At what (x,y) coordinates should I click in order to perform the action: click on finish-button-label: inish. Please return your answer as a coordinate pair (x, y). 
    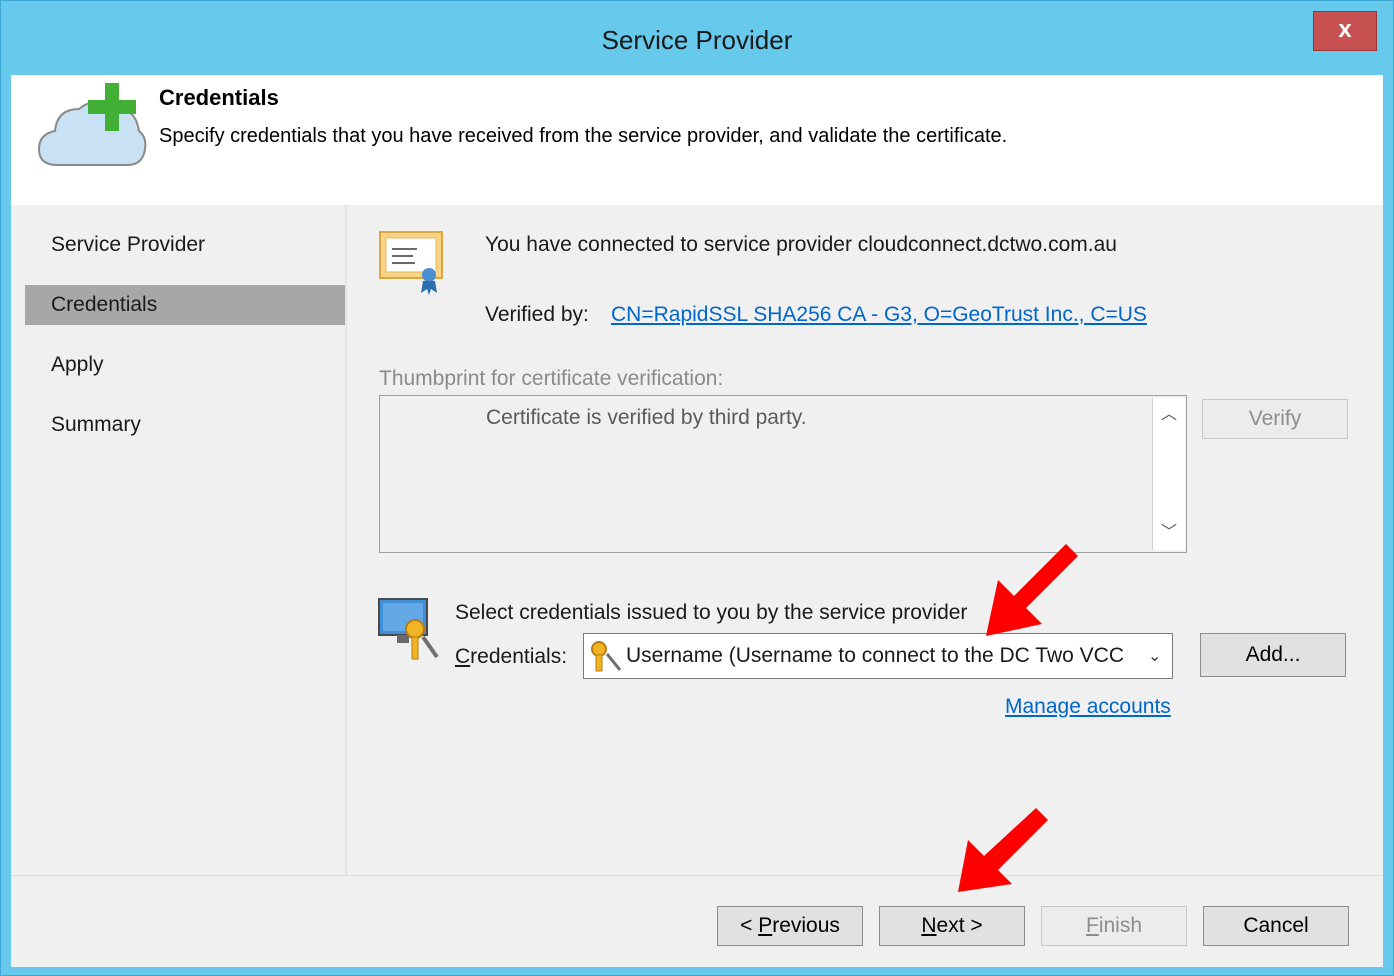
    Looking at the image, I should click on (1120, 925).